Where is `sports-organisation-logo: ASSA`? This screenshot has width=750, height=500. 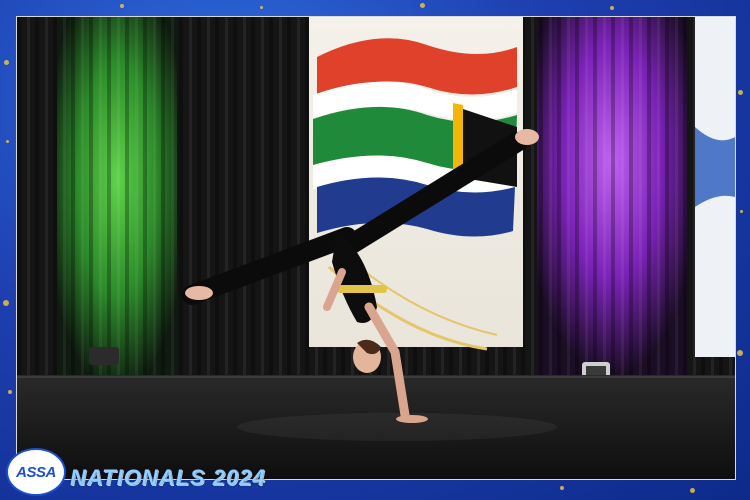
sports-organisation-logo: ASSA is located at coordinates (36, 472).